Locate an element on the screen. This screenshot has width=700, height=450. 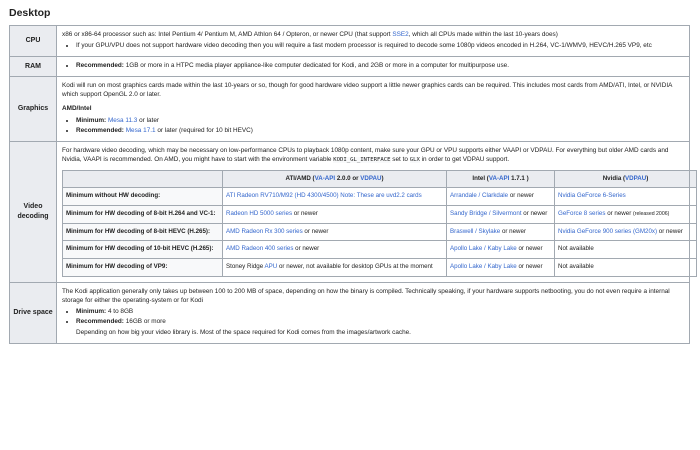
drive-min-text: 4 to 8GB is located at coordinates (120, 311).